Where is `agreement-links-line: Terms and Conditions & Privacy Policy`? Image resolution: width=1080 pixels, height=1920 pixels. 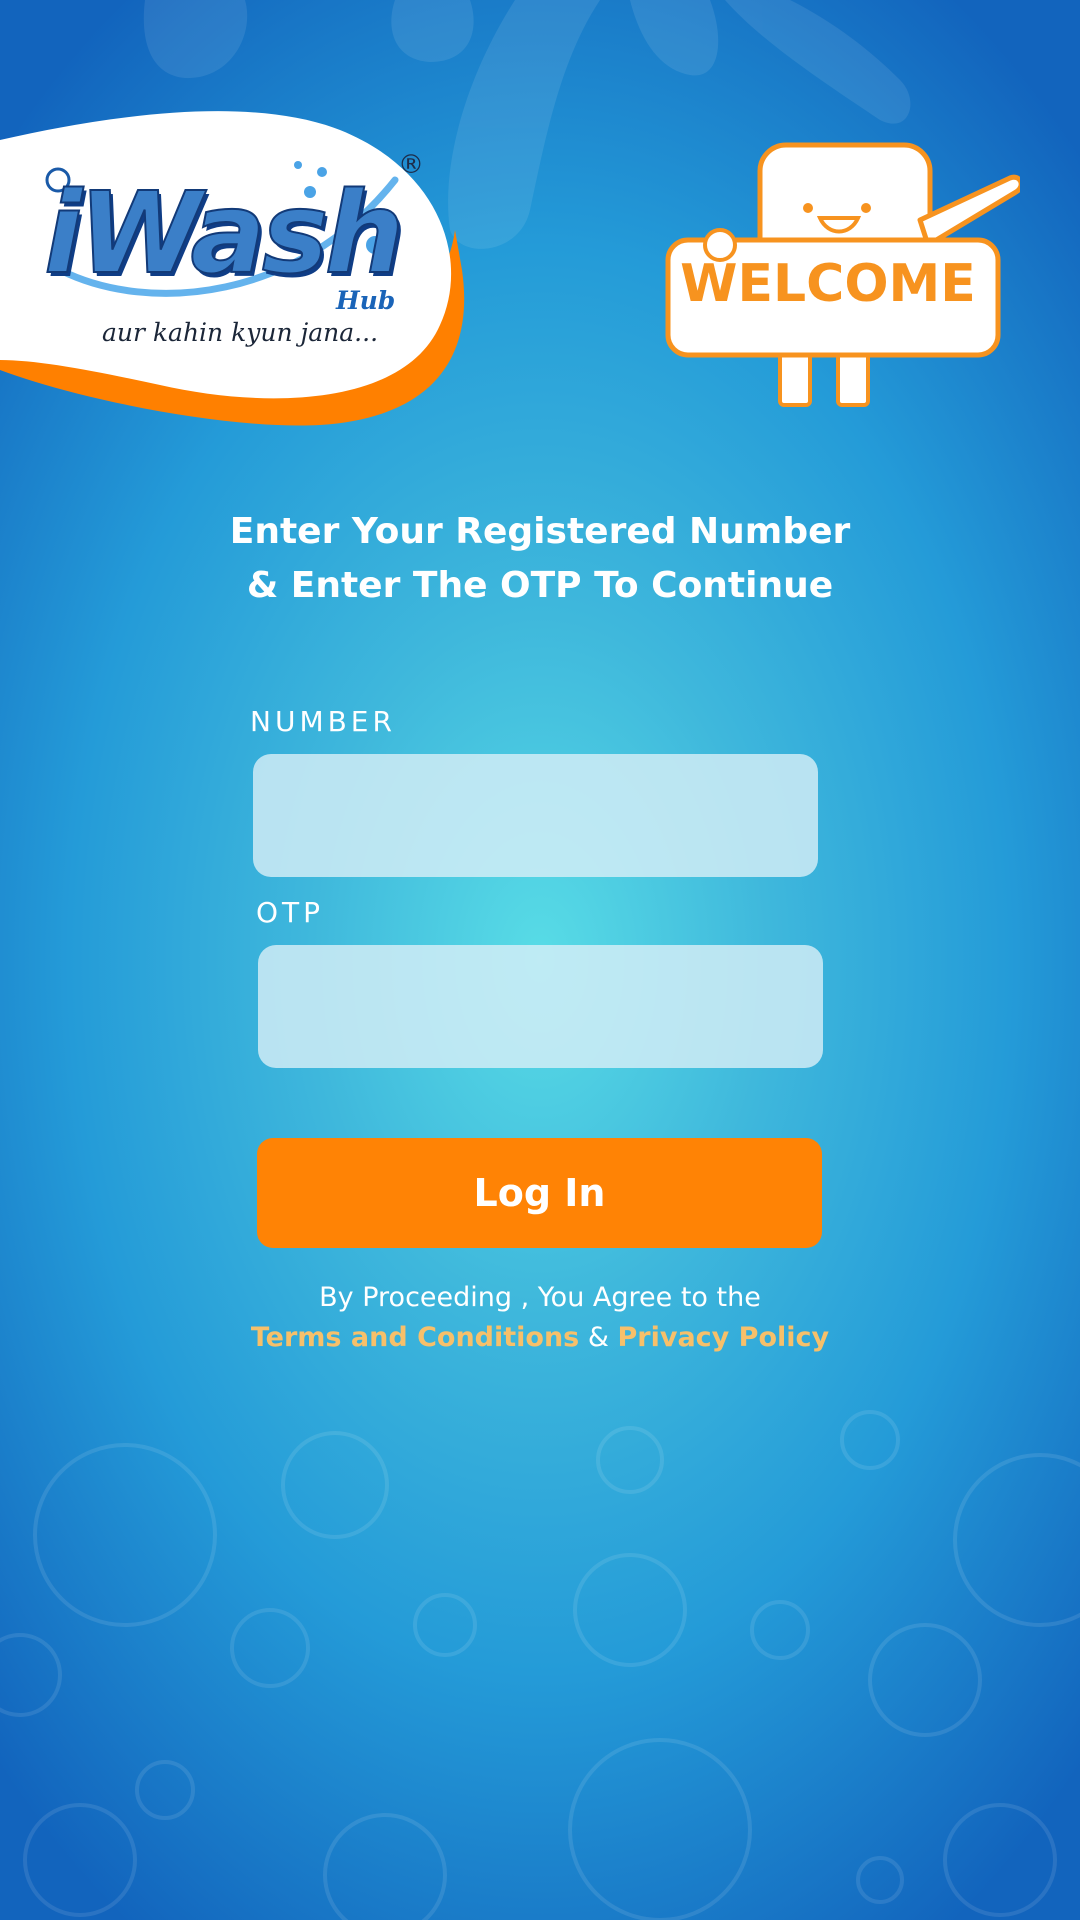 agreement-links-line: Terms and Conditions & Privacy Policy is located at coordinates (540, 1338).